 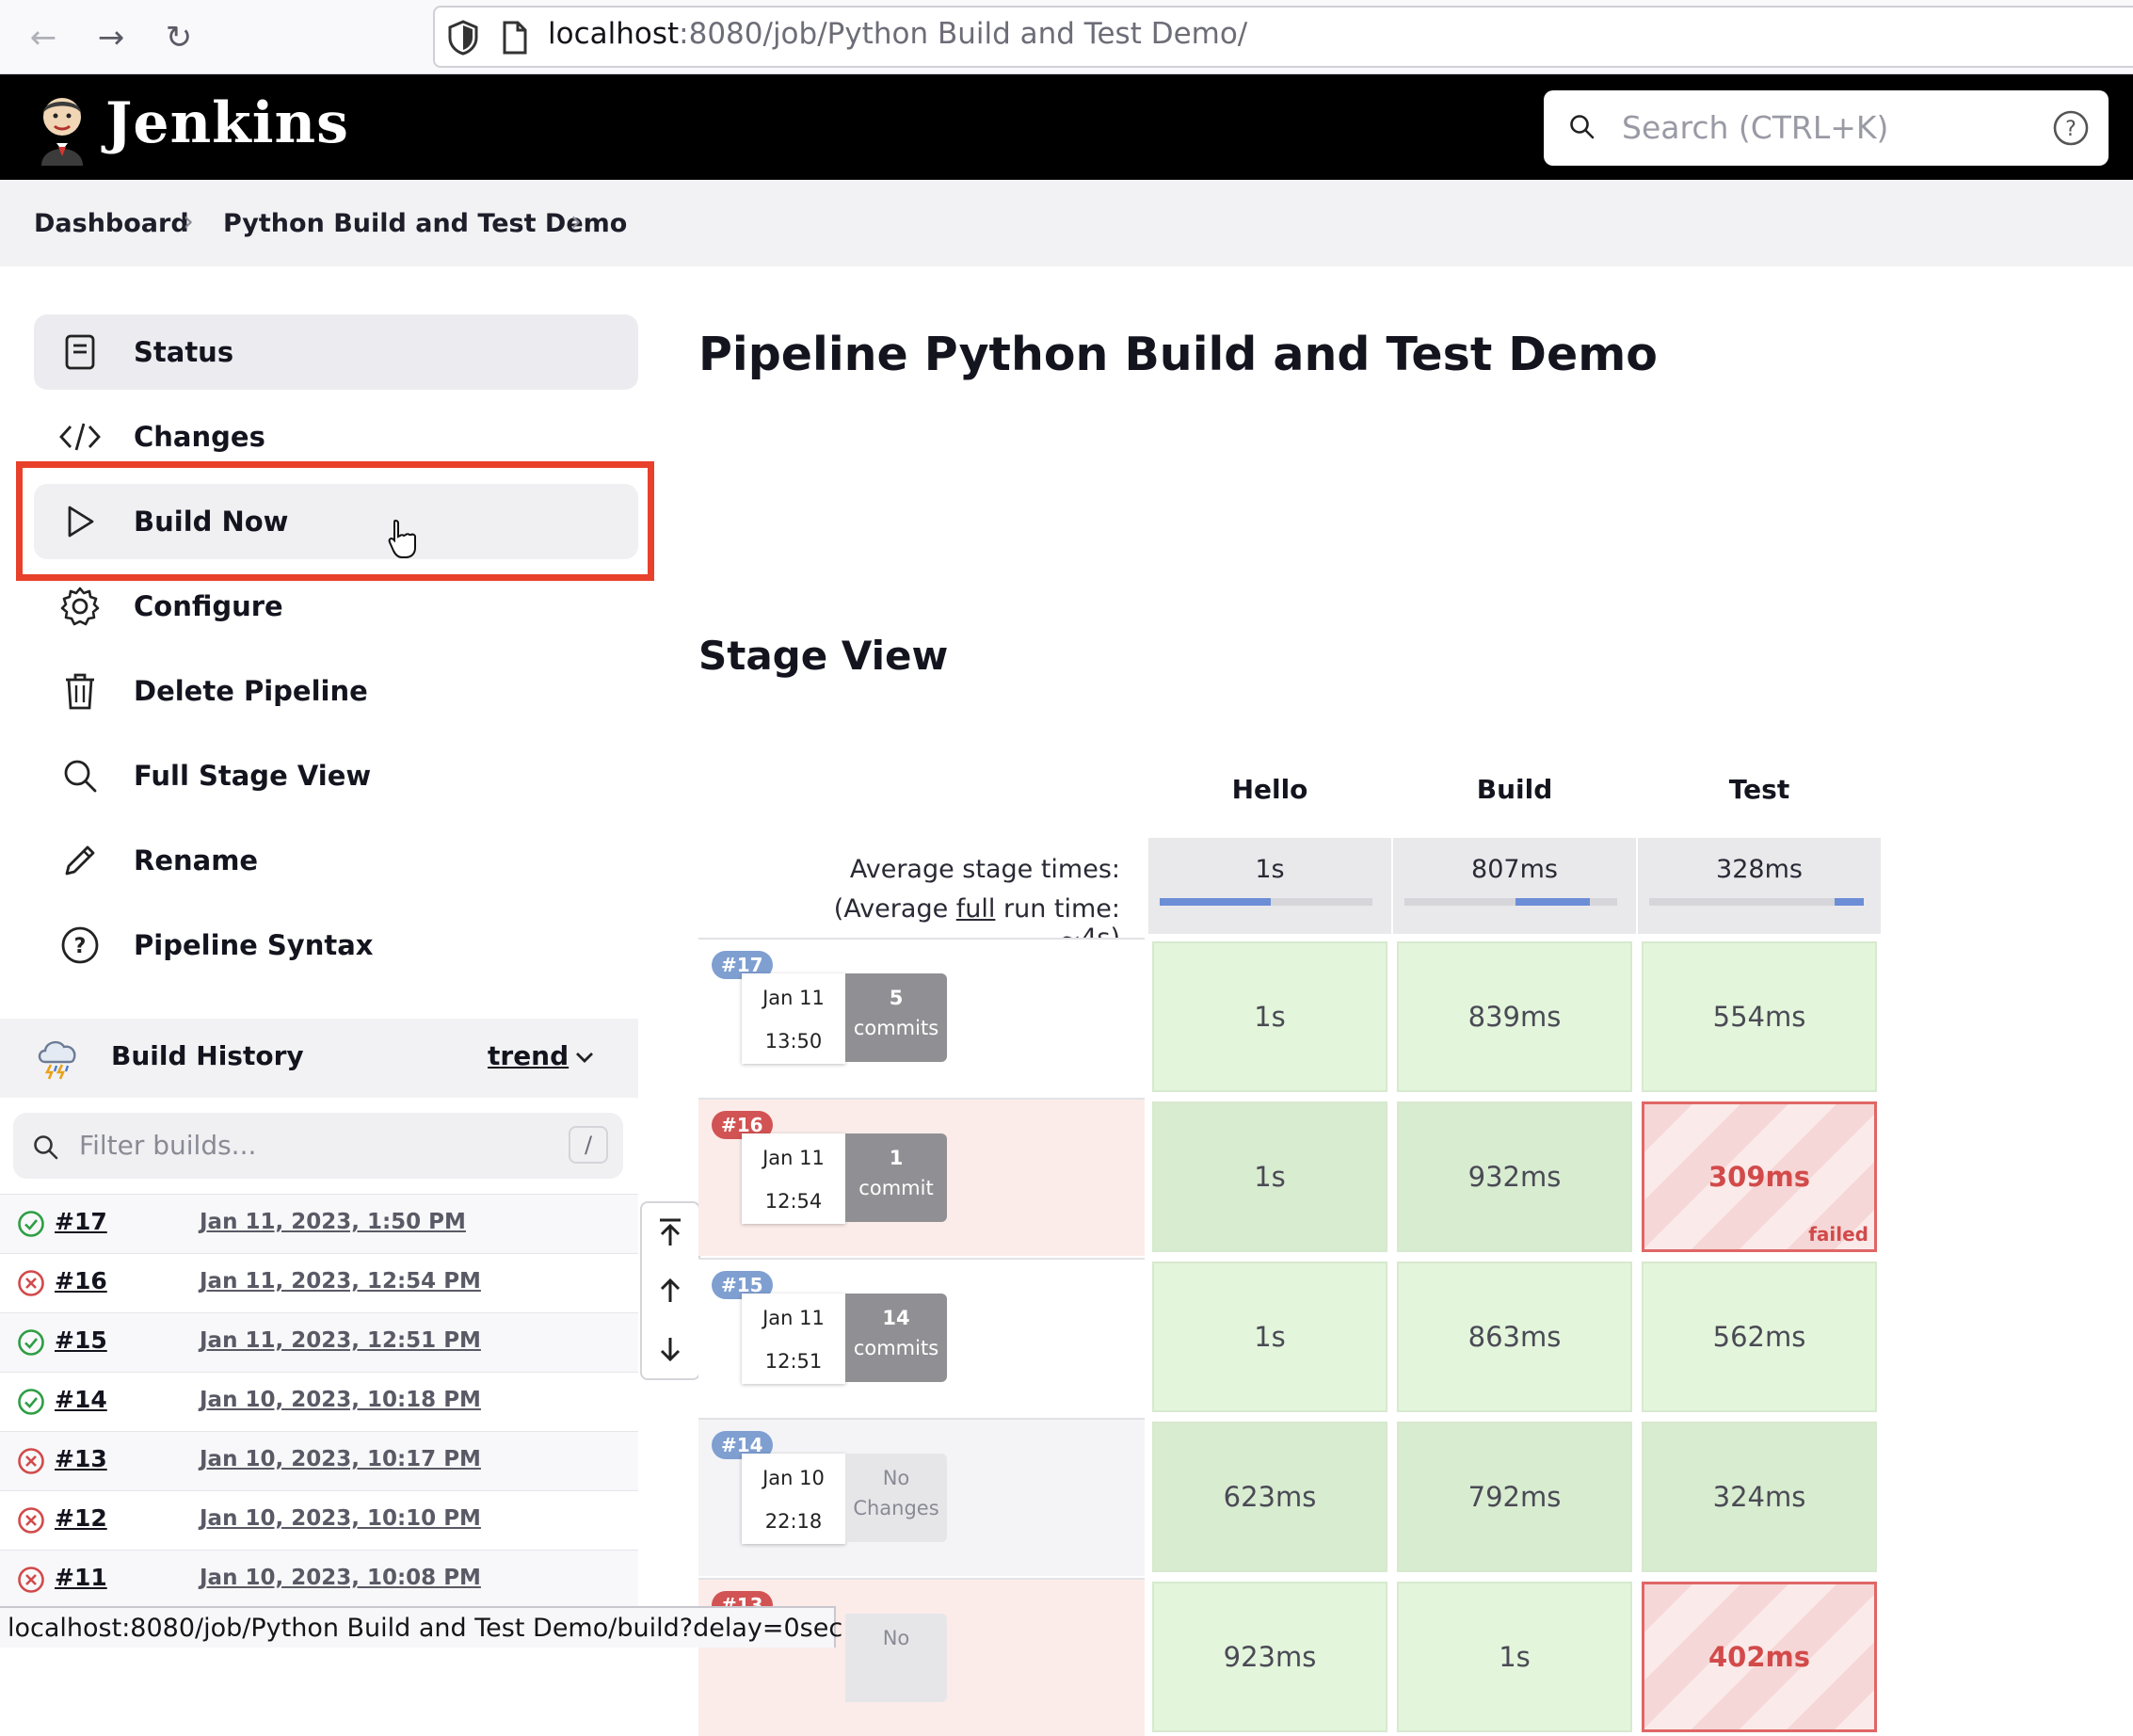 I want to click on run-commits-badge: 1 commit, so click(x=896, y=1177).